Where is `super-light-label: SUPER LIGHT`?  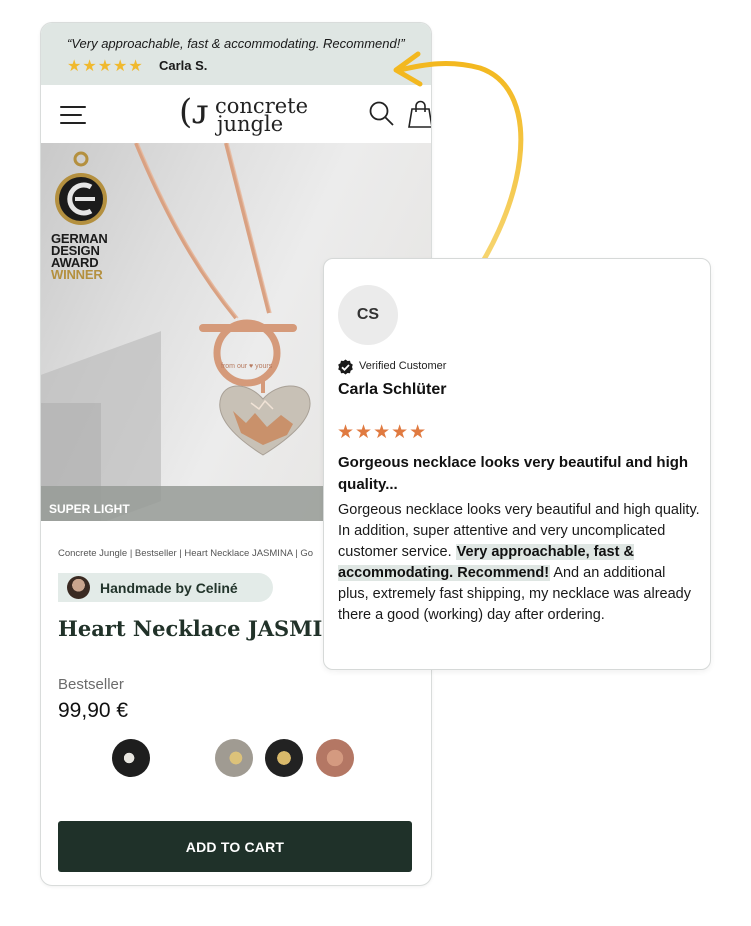 super-light-label: SUPER LIGHT is located at coordinates (89, 509).